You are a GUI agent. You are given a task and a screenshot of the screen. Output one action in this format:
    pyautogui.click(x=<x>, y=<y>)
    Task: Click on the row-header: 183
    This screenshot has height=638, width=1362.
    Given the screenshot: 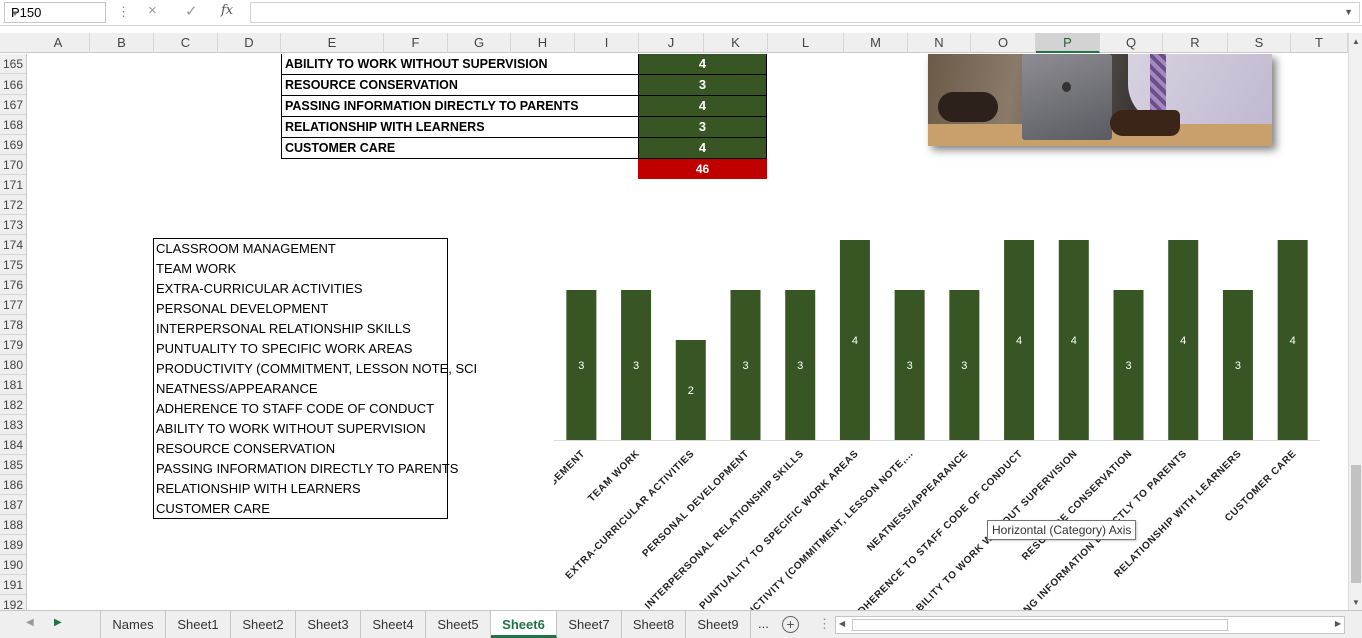 What is the action you would take?
    pyautogui.click(x=13, y=425)
    